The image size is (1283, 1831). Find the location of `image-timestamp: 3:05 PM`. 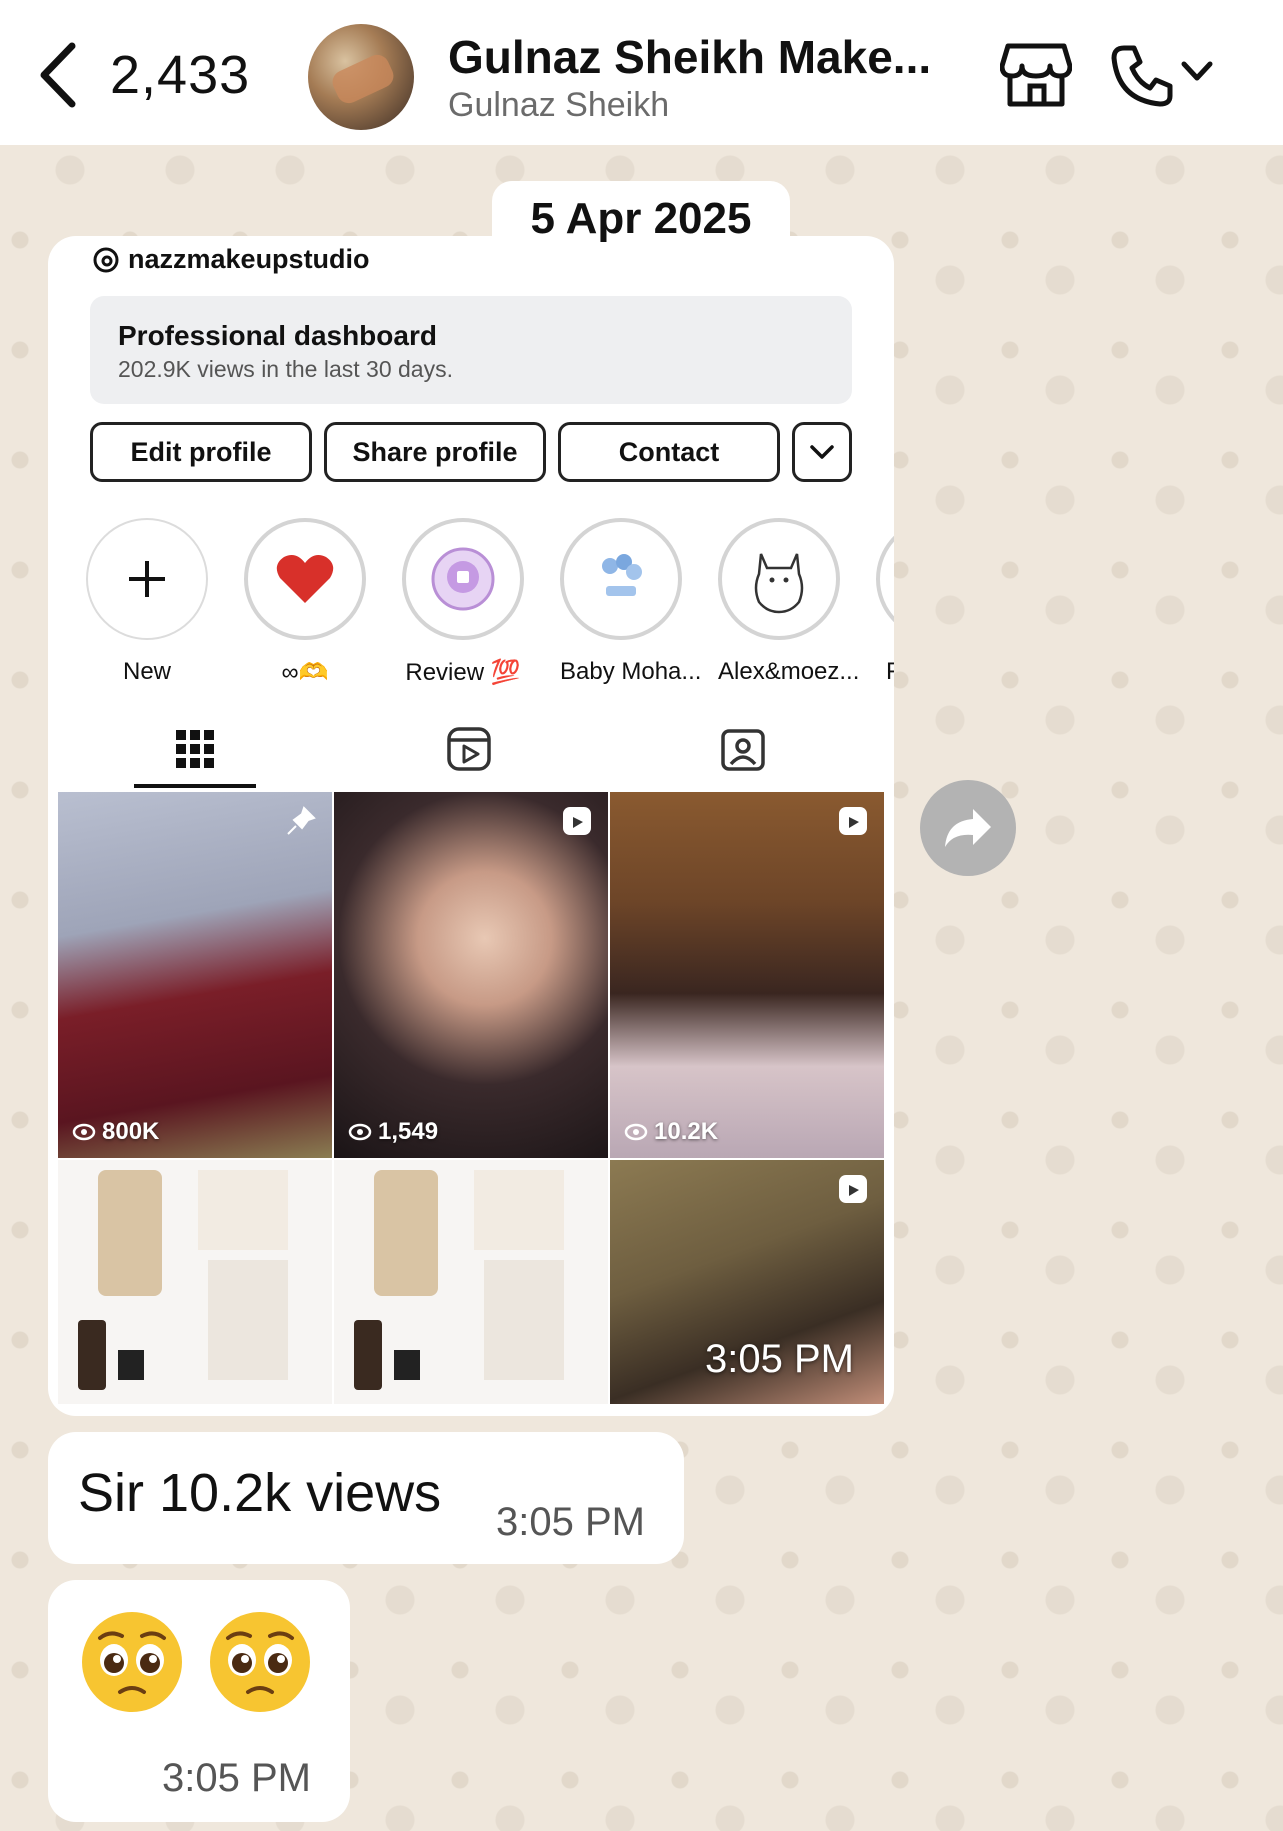

image-timestamp: 3:05 PM is located at coordinates (779, 1359).